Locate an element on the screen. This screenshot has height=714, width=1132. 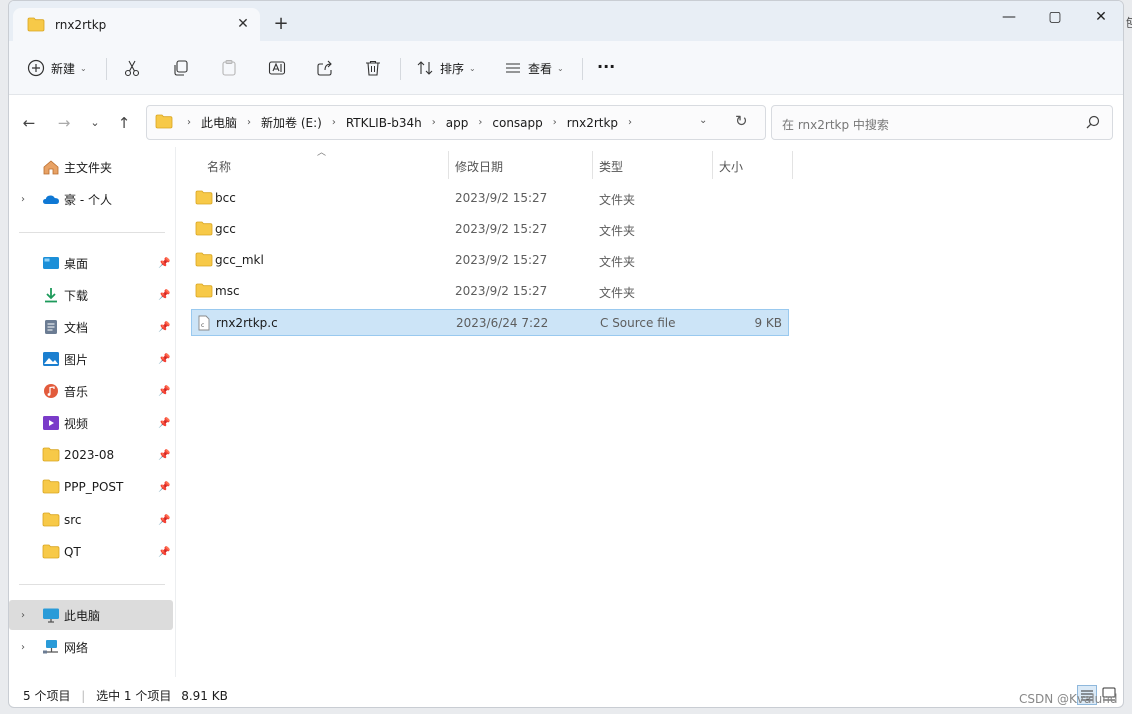
breadcrumb-item: consapp is located at coordinates (517, 123).